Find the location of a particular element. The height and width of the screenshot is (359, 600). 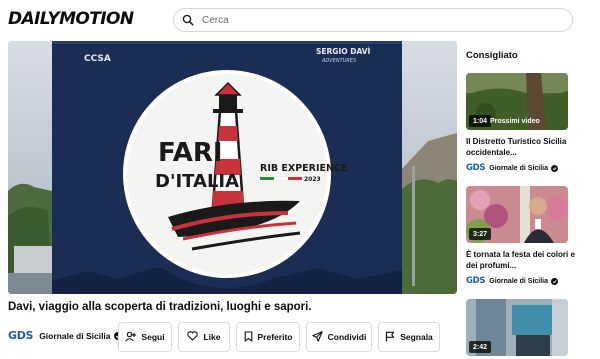

bookmark-icon is located at coordinates (248, 337).